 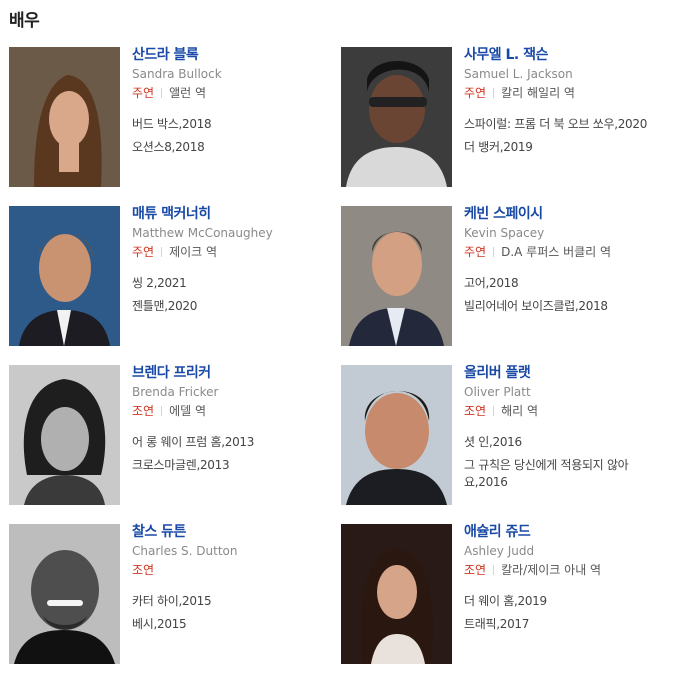 What do you see at coordinates (232, 442) in the screenshot?
I see `work-item: 어 롱 웨이 프럼 홈,2013` at bounding box center [232, 442].